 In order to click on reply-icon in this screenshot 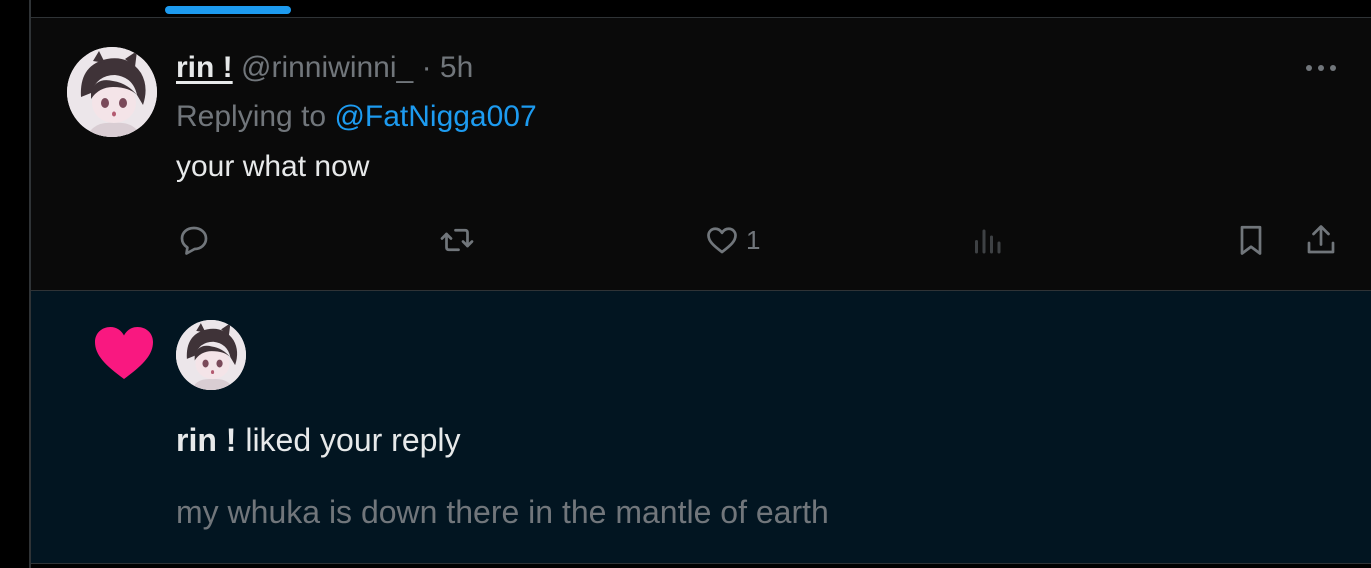, I will do `click(194, 240)`.